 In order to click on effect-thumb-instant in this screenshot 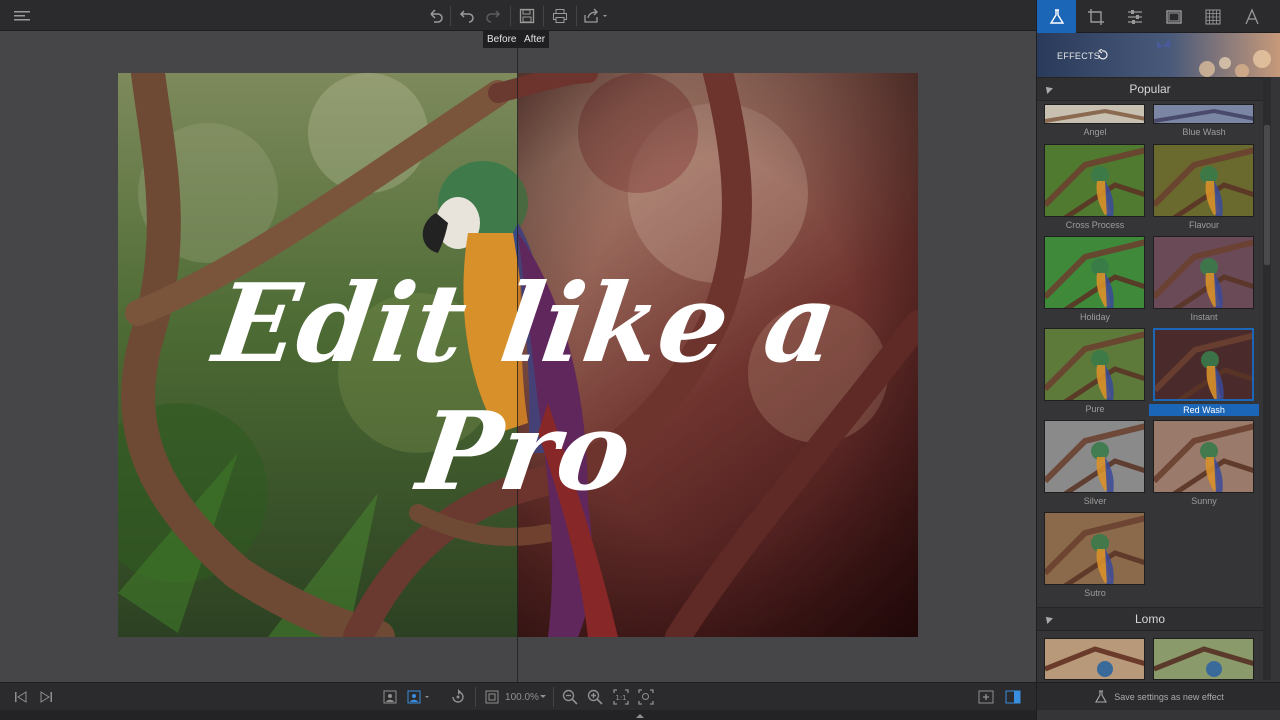, I will do `click(1203, 272)`.